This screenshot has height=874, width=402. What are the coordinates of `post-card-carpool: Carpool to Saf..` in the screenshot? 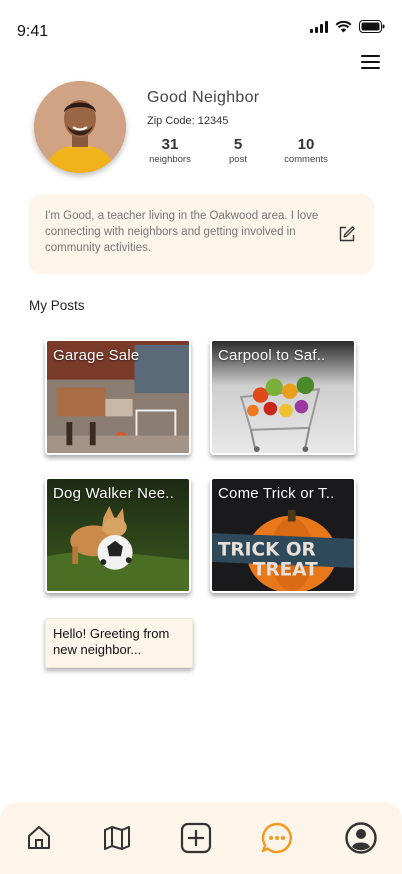 It's located at (283, 397).